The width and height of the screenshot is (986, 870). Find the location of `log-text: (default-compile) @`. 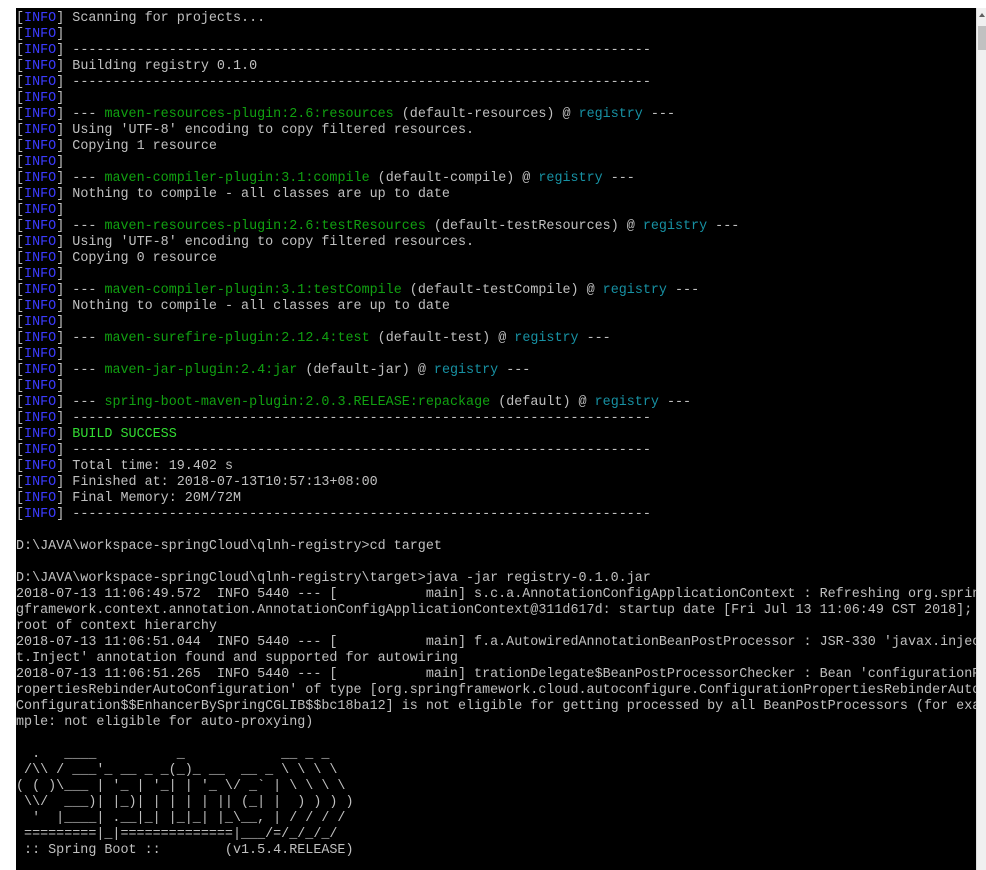

log-text: (default-compile) @ is located at coordinates (454, 178).